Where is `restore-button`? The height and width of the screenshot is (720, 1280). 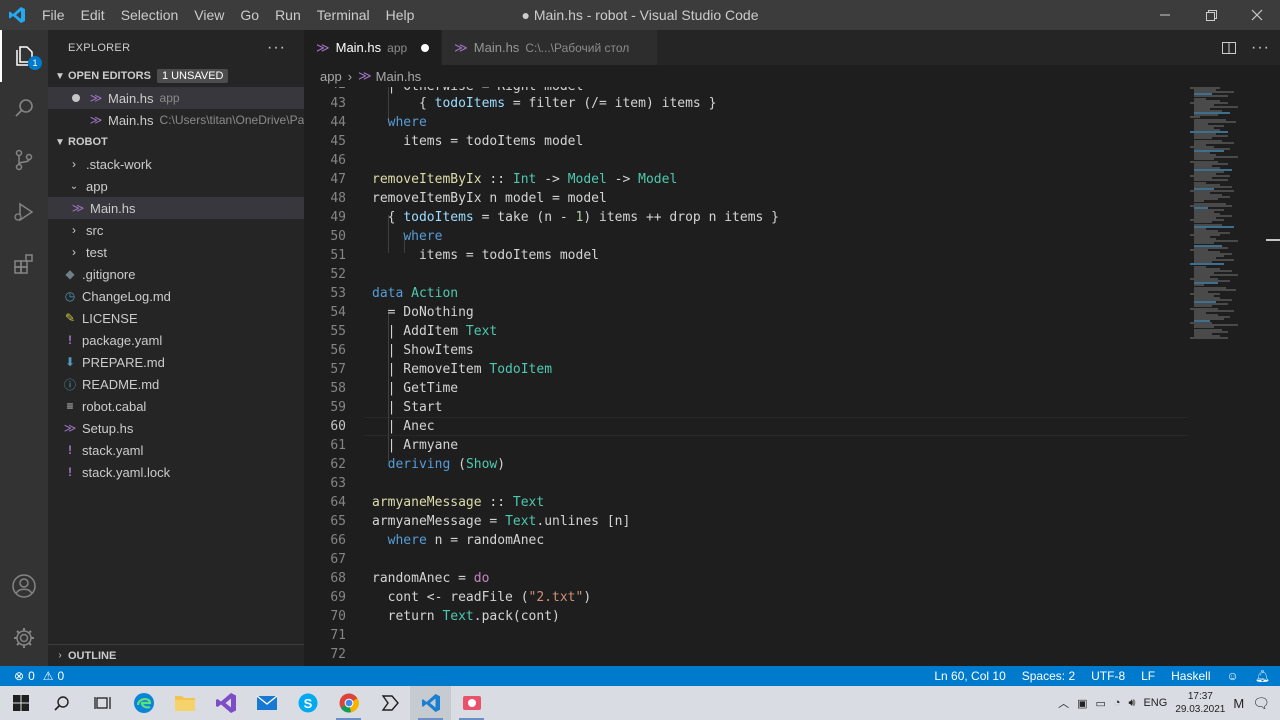 restore-button is located at coordinates (1211, 15).